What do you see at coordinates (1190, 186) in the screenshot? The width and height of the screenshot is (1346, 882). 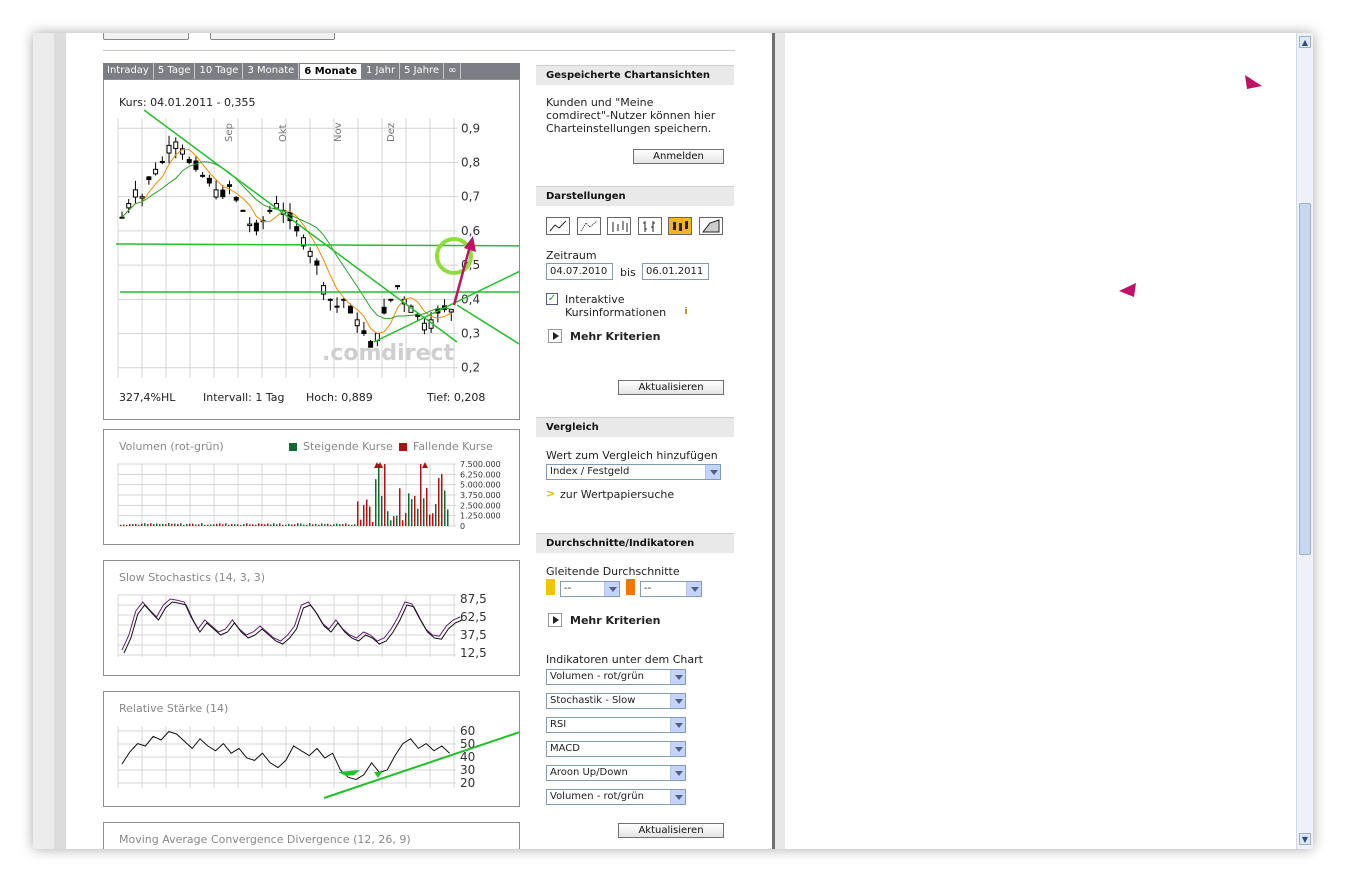 I see `right-pane` at bounding box center [1190, 186].